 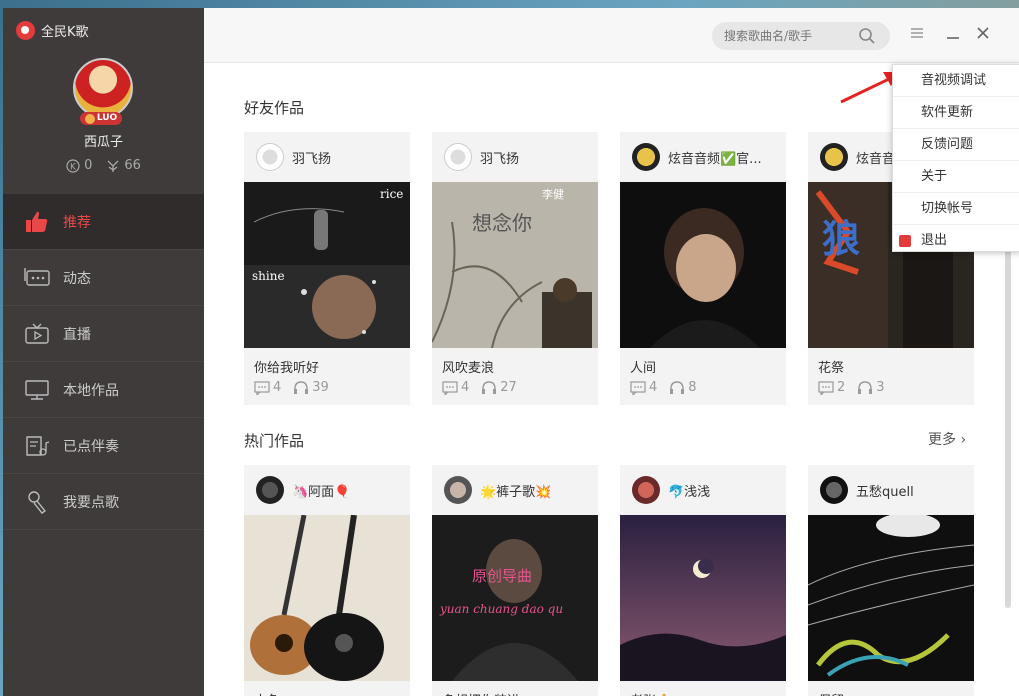 I want to click on hot-work-card: 🌟裤子歌💥 原创导曲 yuan chuang dao qu 多想把你装进, so click(x=515, y=580).